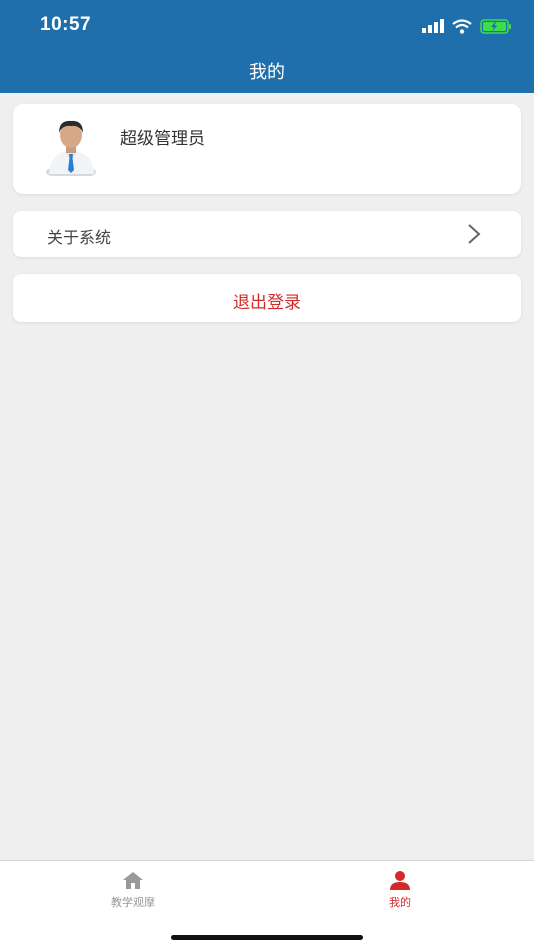 The image size is (534, 950). What do you see at coordinates (267, 72) in the screenshot?
I see `page-title: 我的` at bounding box center [267, 72].